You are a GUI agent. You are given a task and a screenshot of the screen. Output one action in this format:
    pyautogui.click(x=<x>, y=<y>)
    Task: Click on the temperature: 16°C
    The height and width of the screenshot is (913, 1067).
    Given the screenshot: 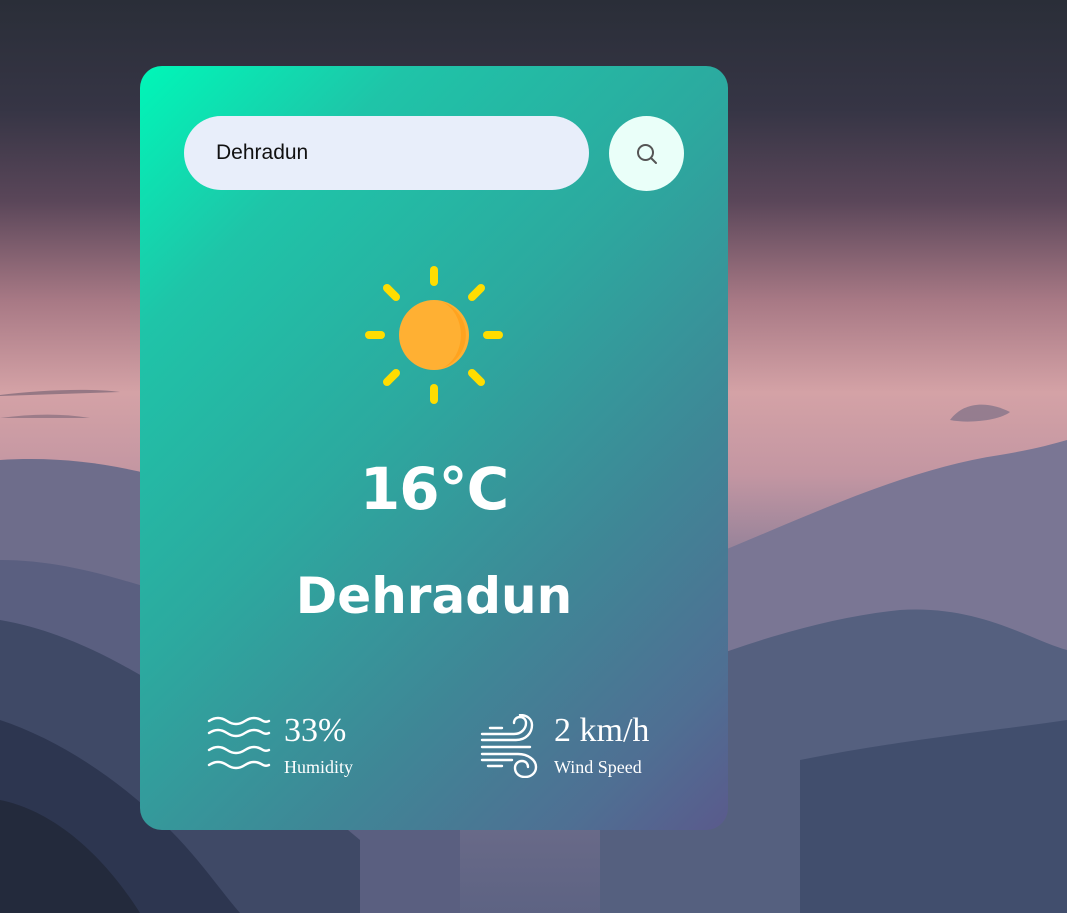 What is the action you would take?
    pyautogui.click(x=434, y=489)
    